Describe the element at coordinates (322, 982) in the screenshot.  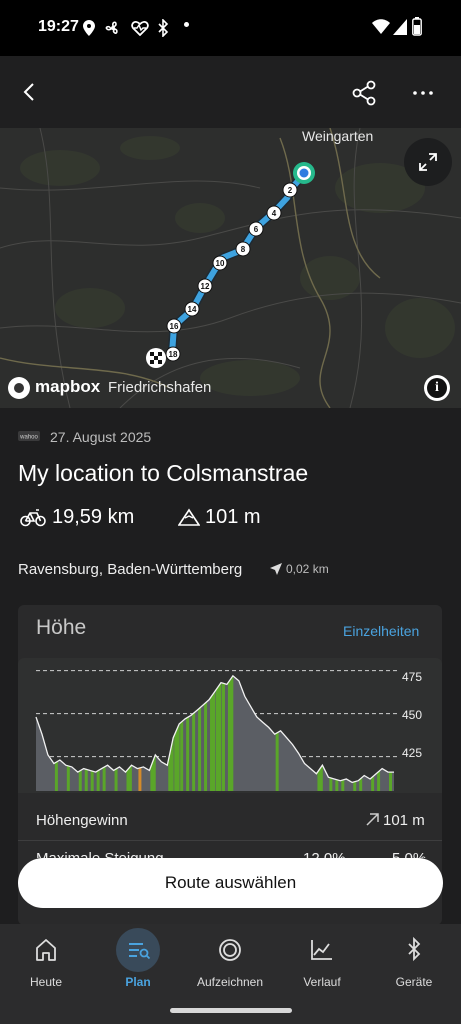
I see `nav-label: Verlauf` at that location.